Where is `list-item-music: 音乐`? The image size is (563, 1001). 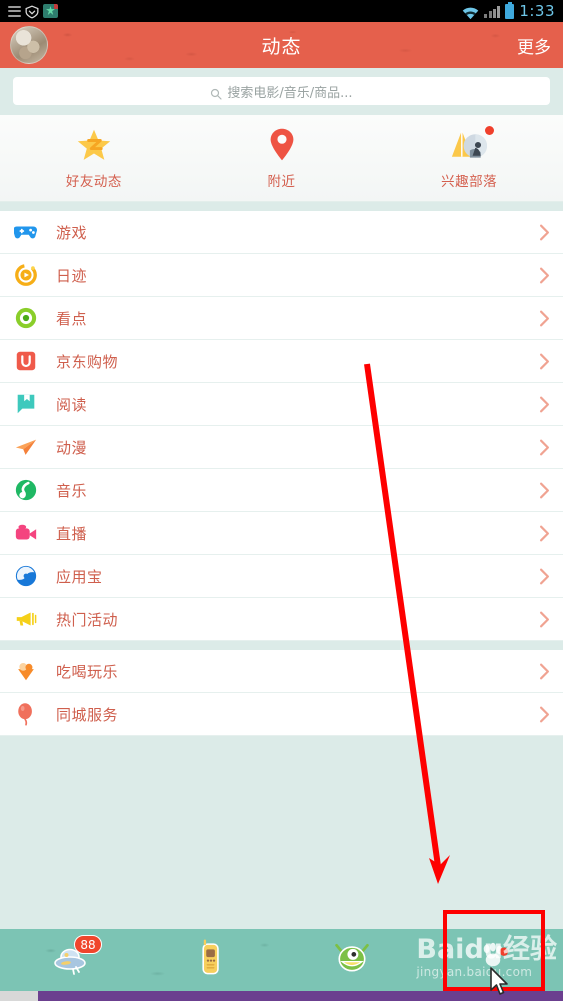 list-item-music: 音乐 is located at coordinates (281, 490).